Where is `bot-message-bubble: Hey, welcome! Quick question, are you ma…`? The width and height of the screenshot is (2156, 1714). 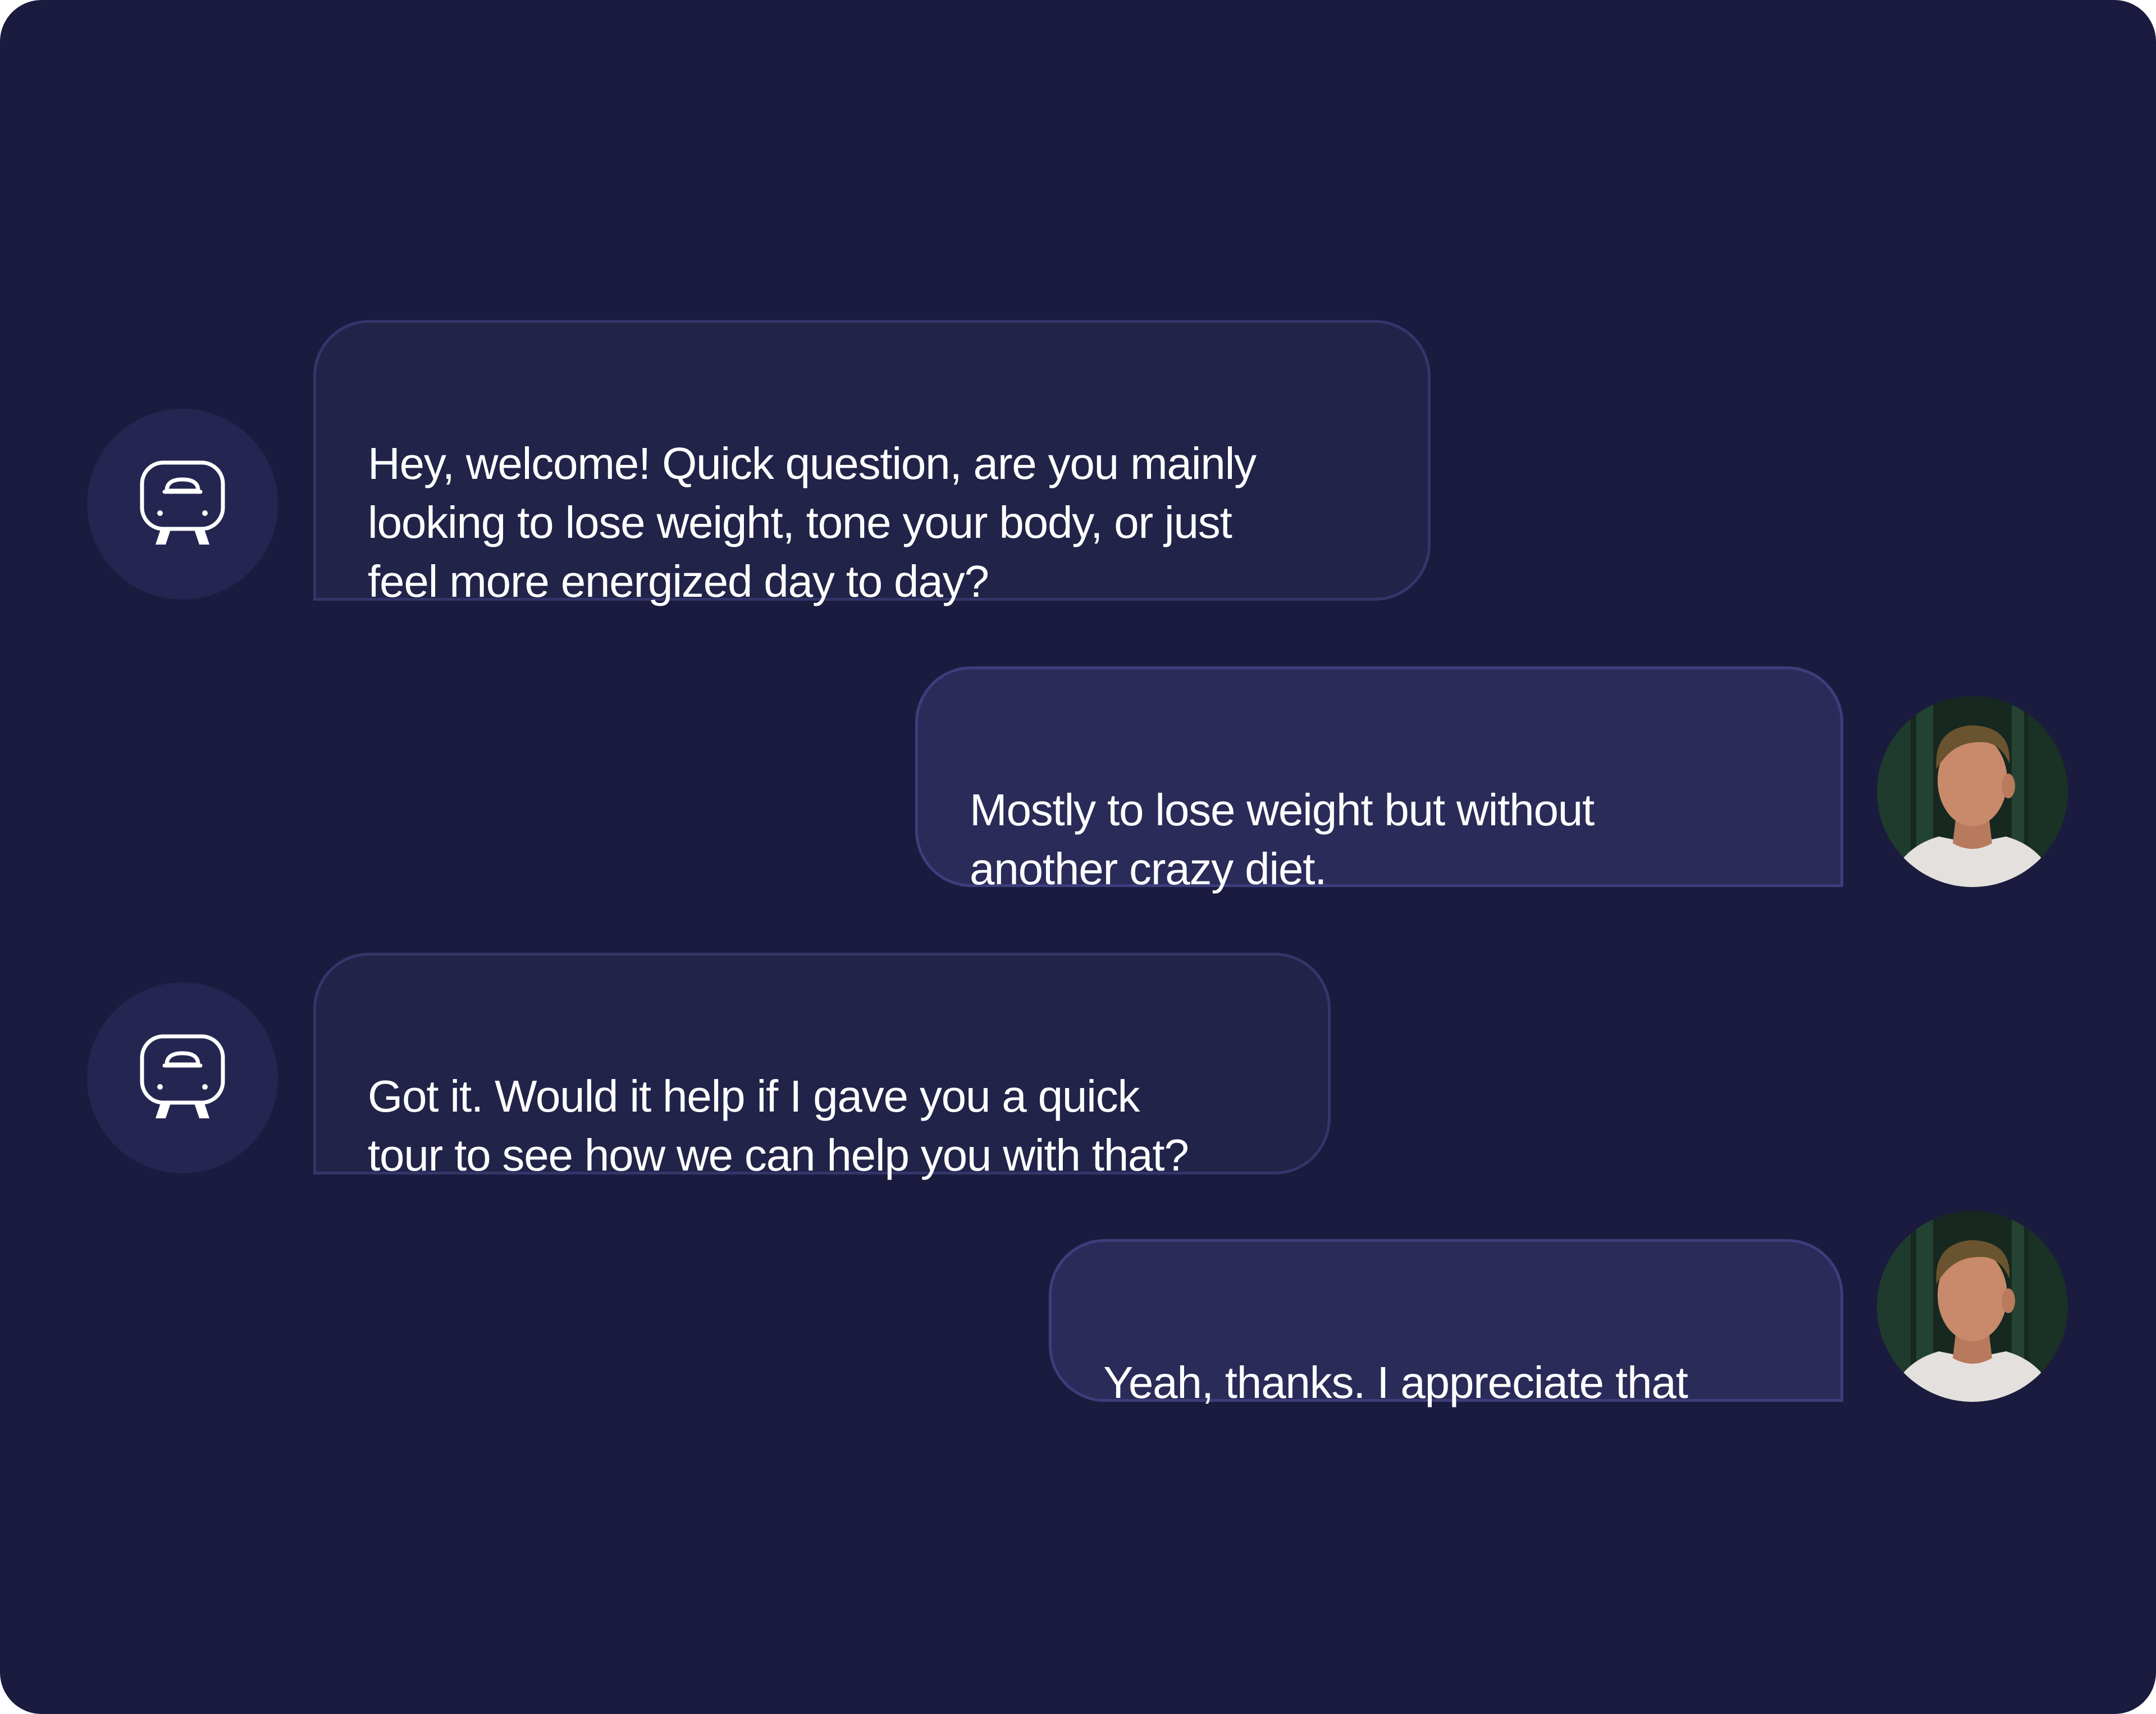
bot-message-bubble: Hey, welcome! Quick question, are you ma… is located at coordinates (872, 463).